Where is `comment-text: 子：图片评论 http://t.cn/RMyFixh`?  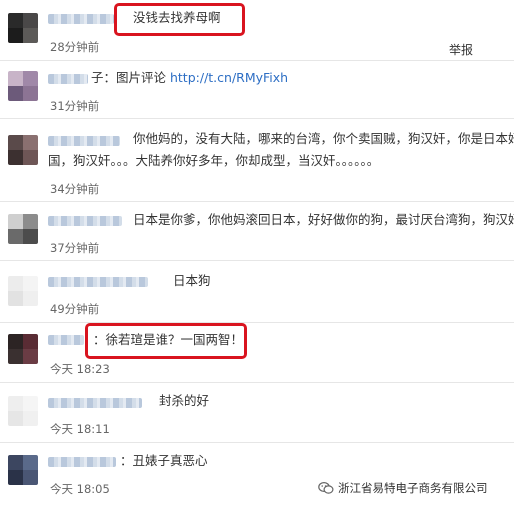 comment-text: 子：图片评论 http://t.cn/RMyFixh is located at coordinates (189, 78).